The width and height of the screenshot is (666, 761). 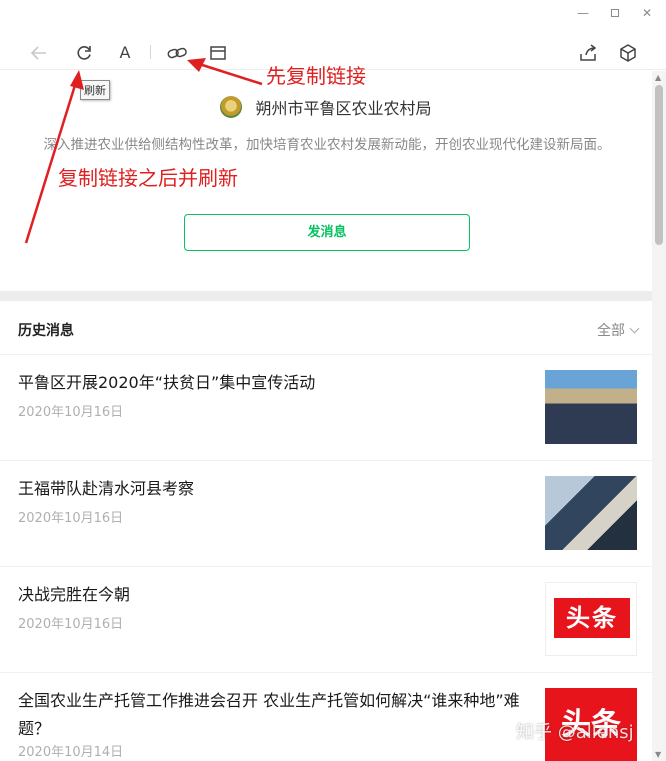 What do you see at coordinates (74, 594) in the screenshot?
I see `article-title: 决战完胜在今朝` at bounding box center [74, 594].